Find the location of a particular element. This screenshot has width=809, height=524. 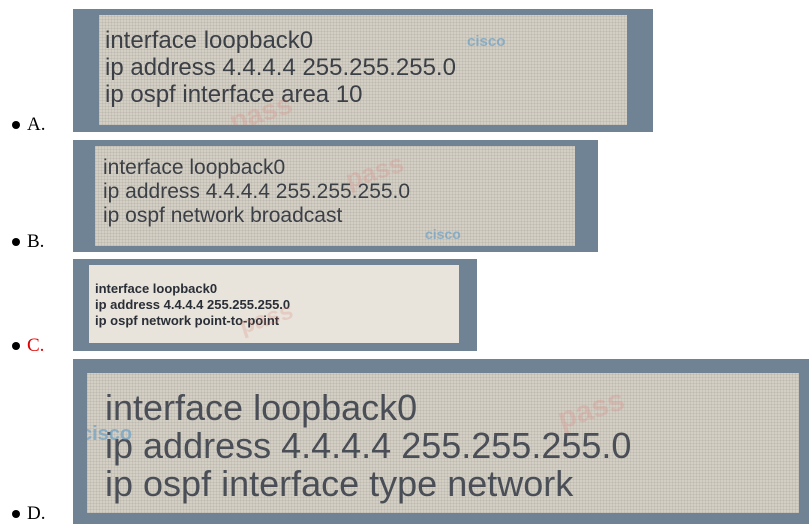

option-letter: C. is located at coordinates (36, 345).